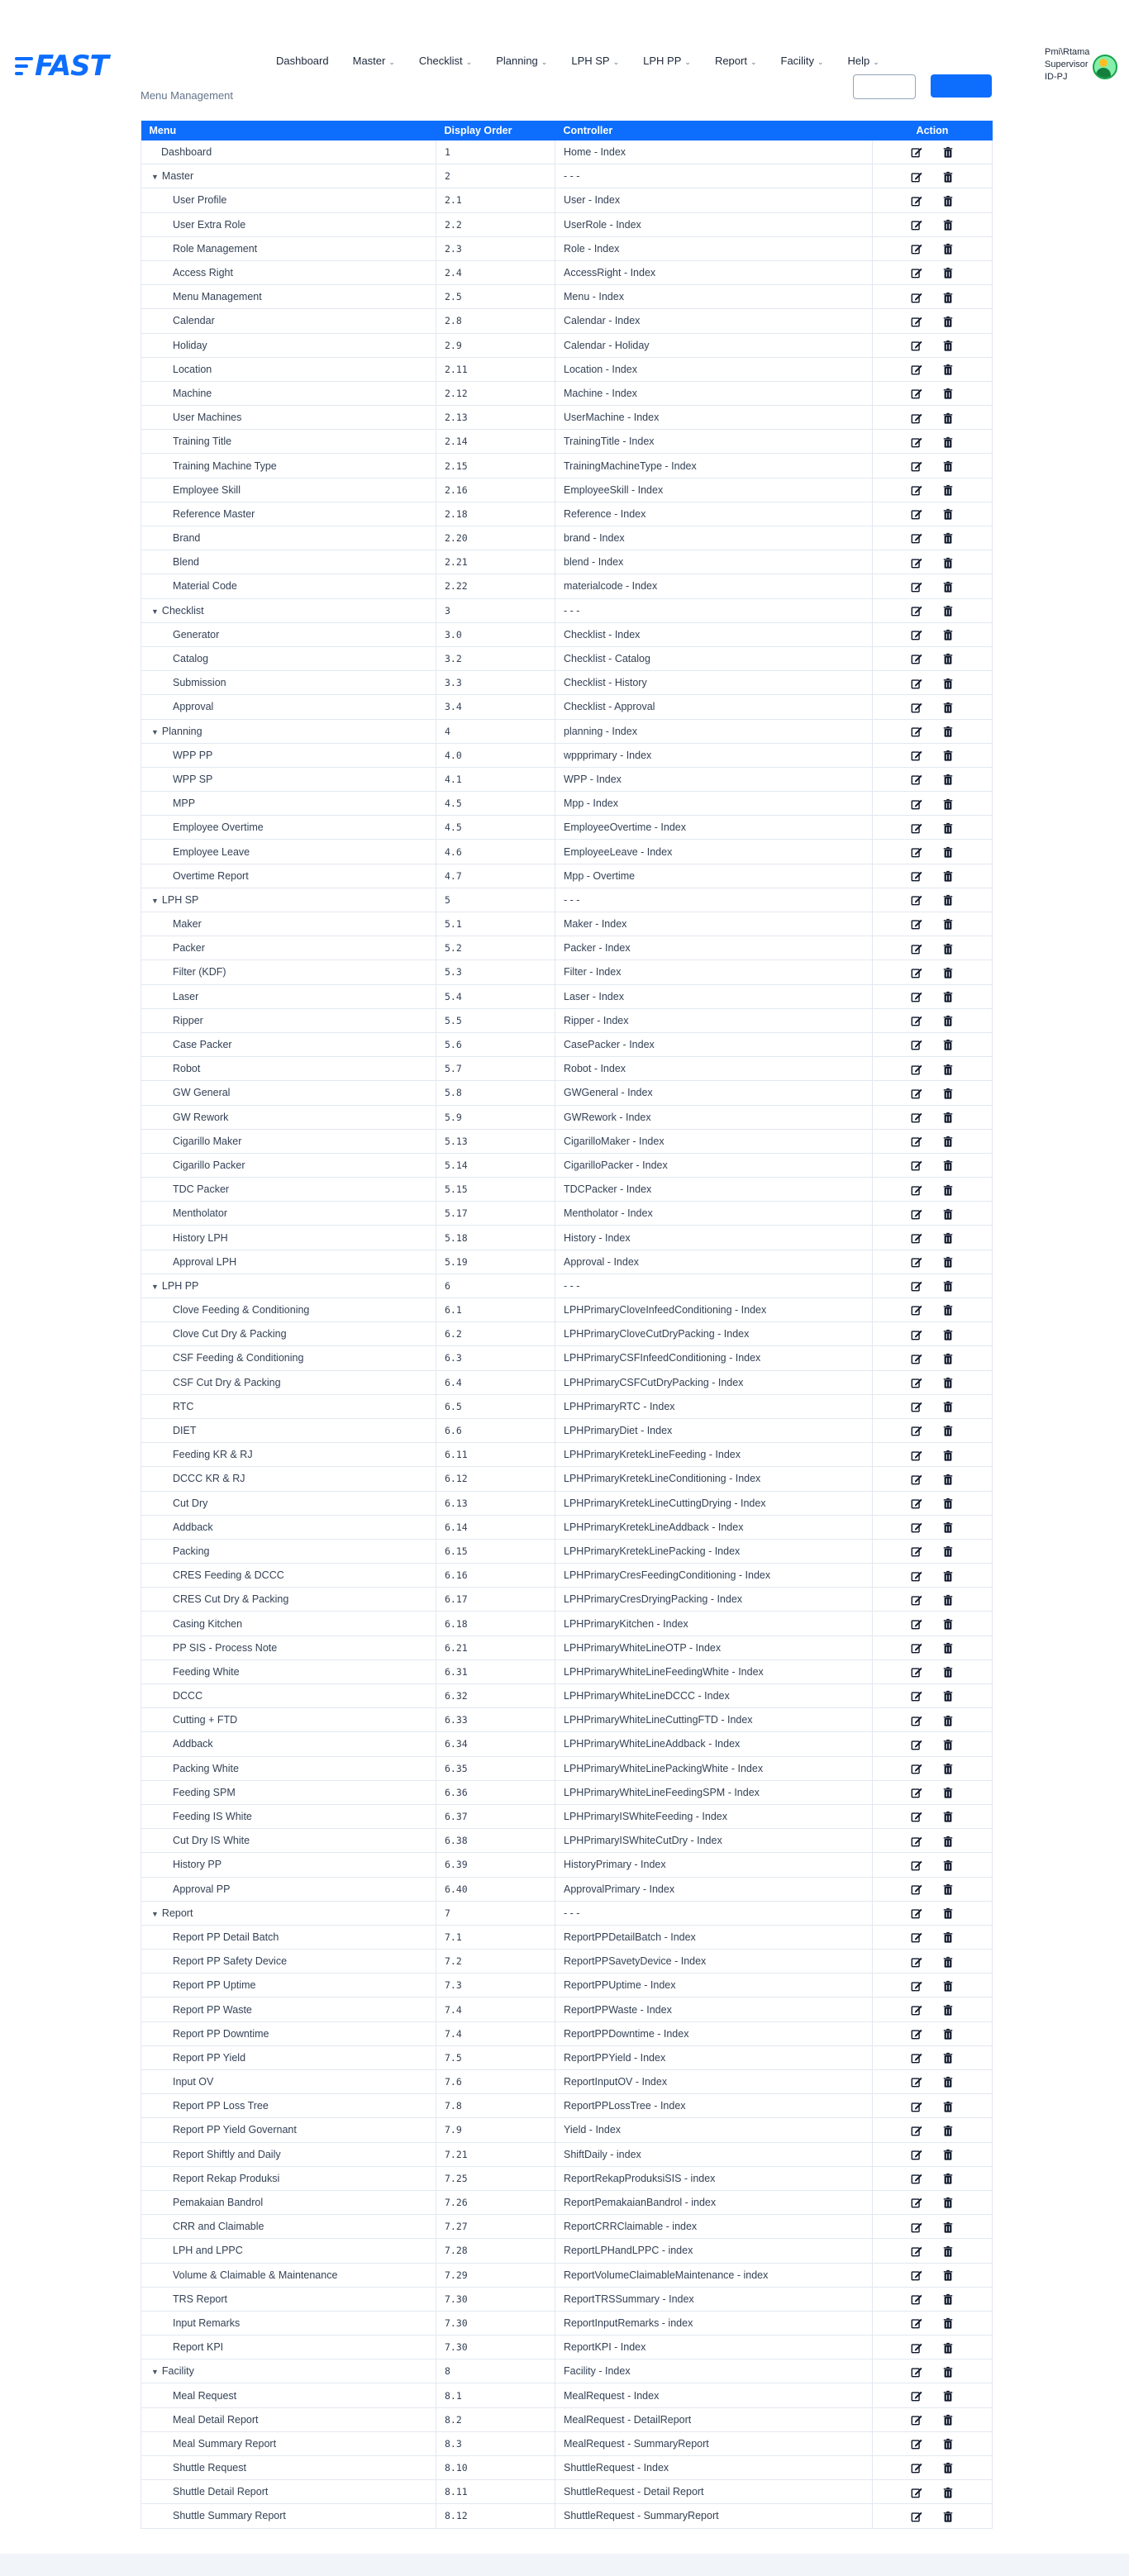  What do you see at coordinates (445, 61) in the screenshot?
I see `nav-item-checklist: Checklist ⌄` at bounding box center [445, 61].